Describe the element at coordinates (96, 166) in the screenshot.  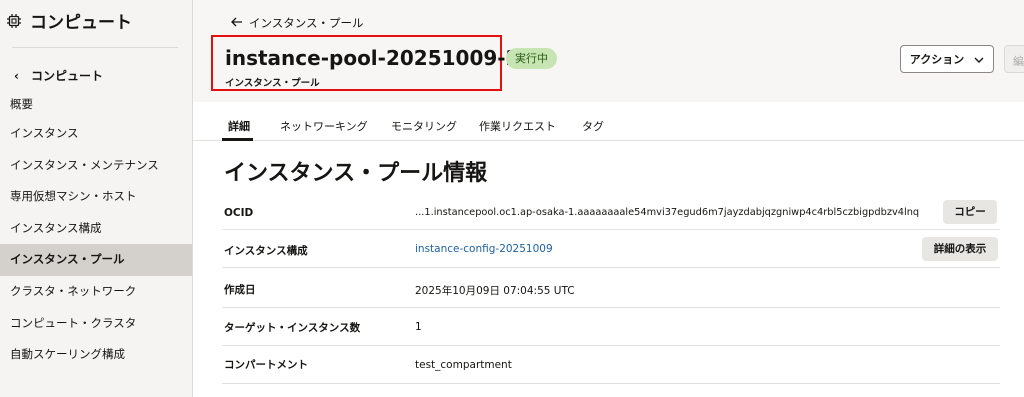
I see `sidebar-item-instance-maintenance: インスタンス・メンテナンス` at that location.